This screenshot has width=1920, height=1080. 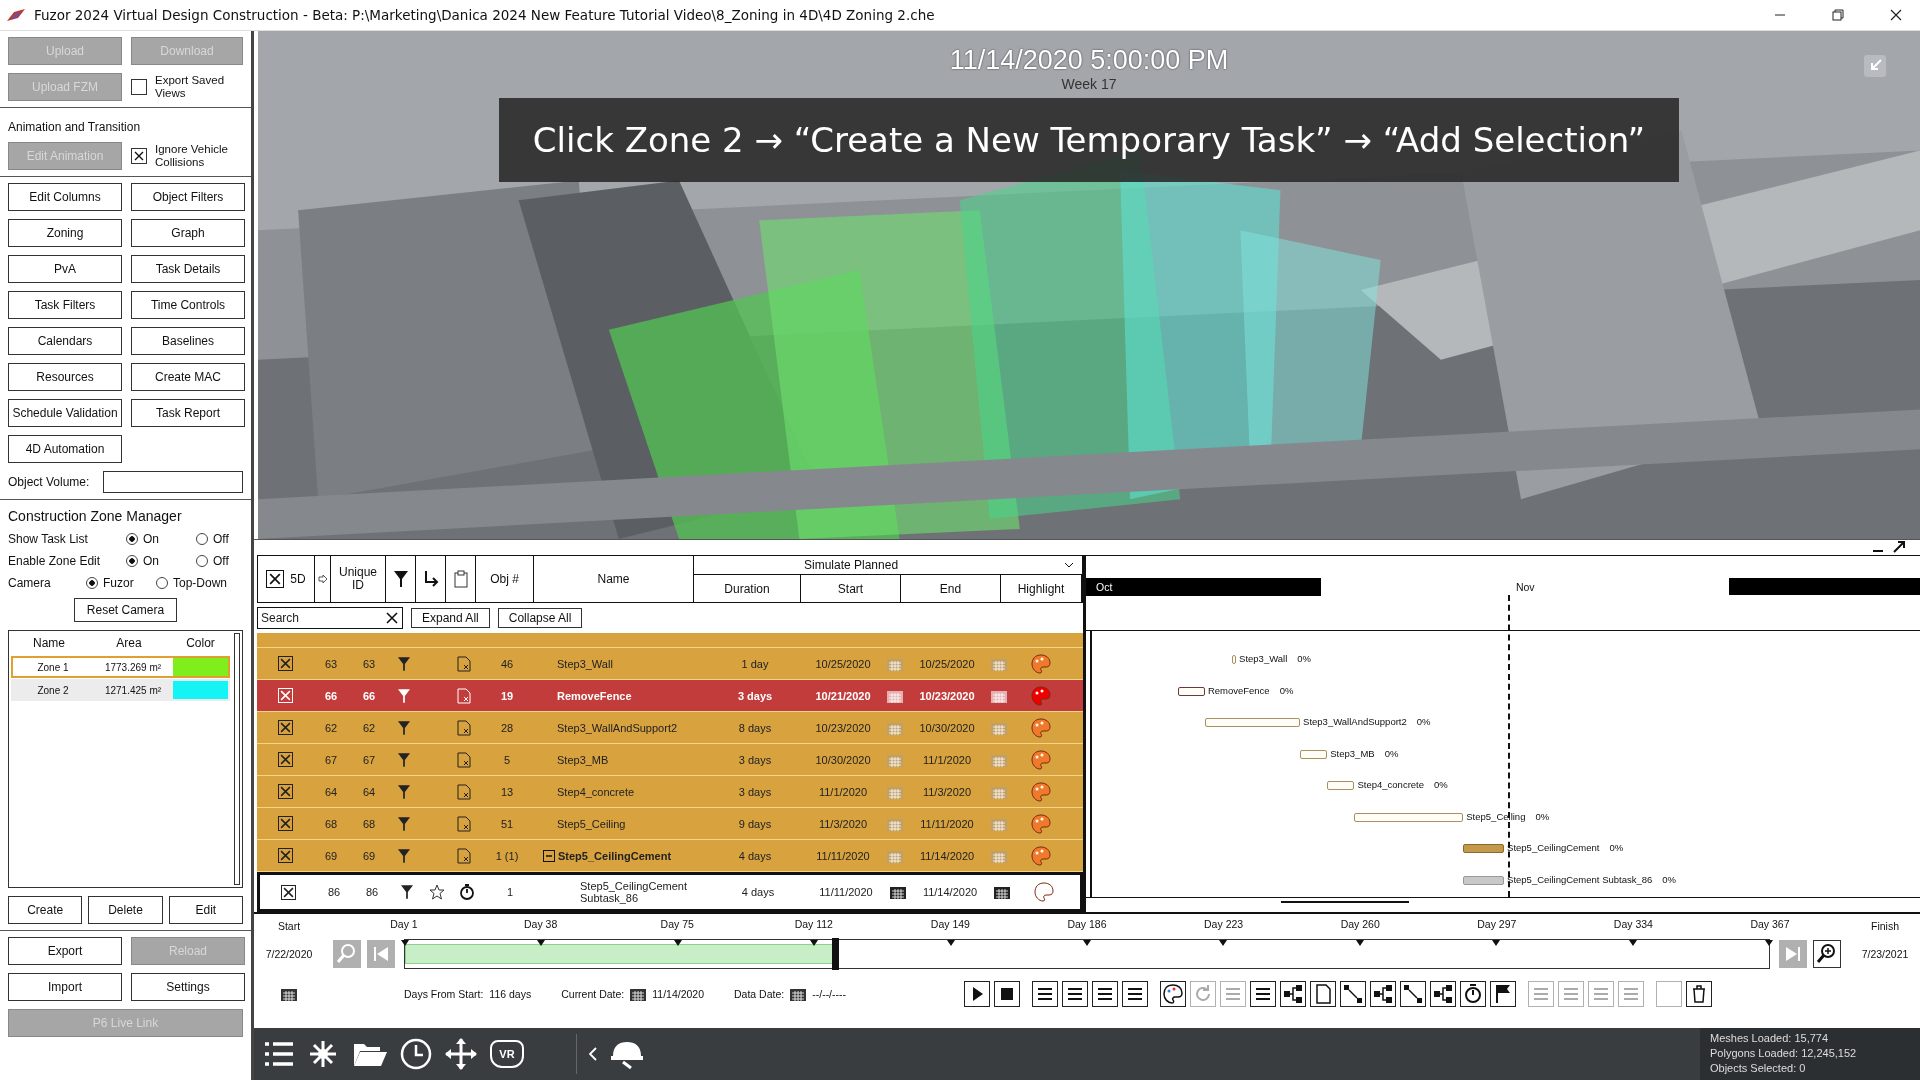 What do you see at coordinates (593, 1054) in the screenshot?
I see `chevron-left-icon` at bounding box center [593, 1054].